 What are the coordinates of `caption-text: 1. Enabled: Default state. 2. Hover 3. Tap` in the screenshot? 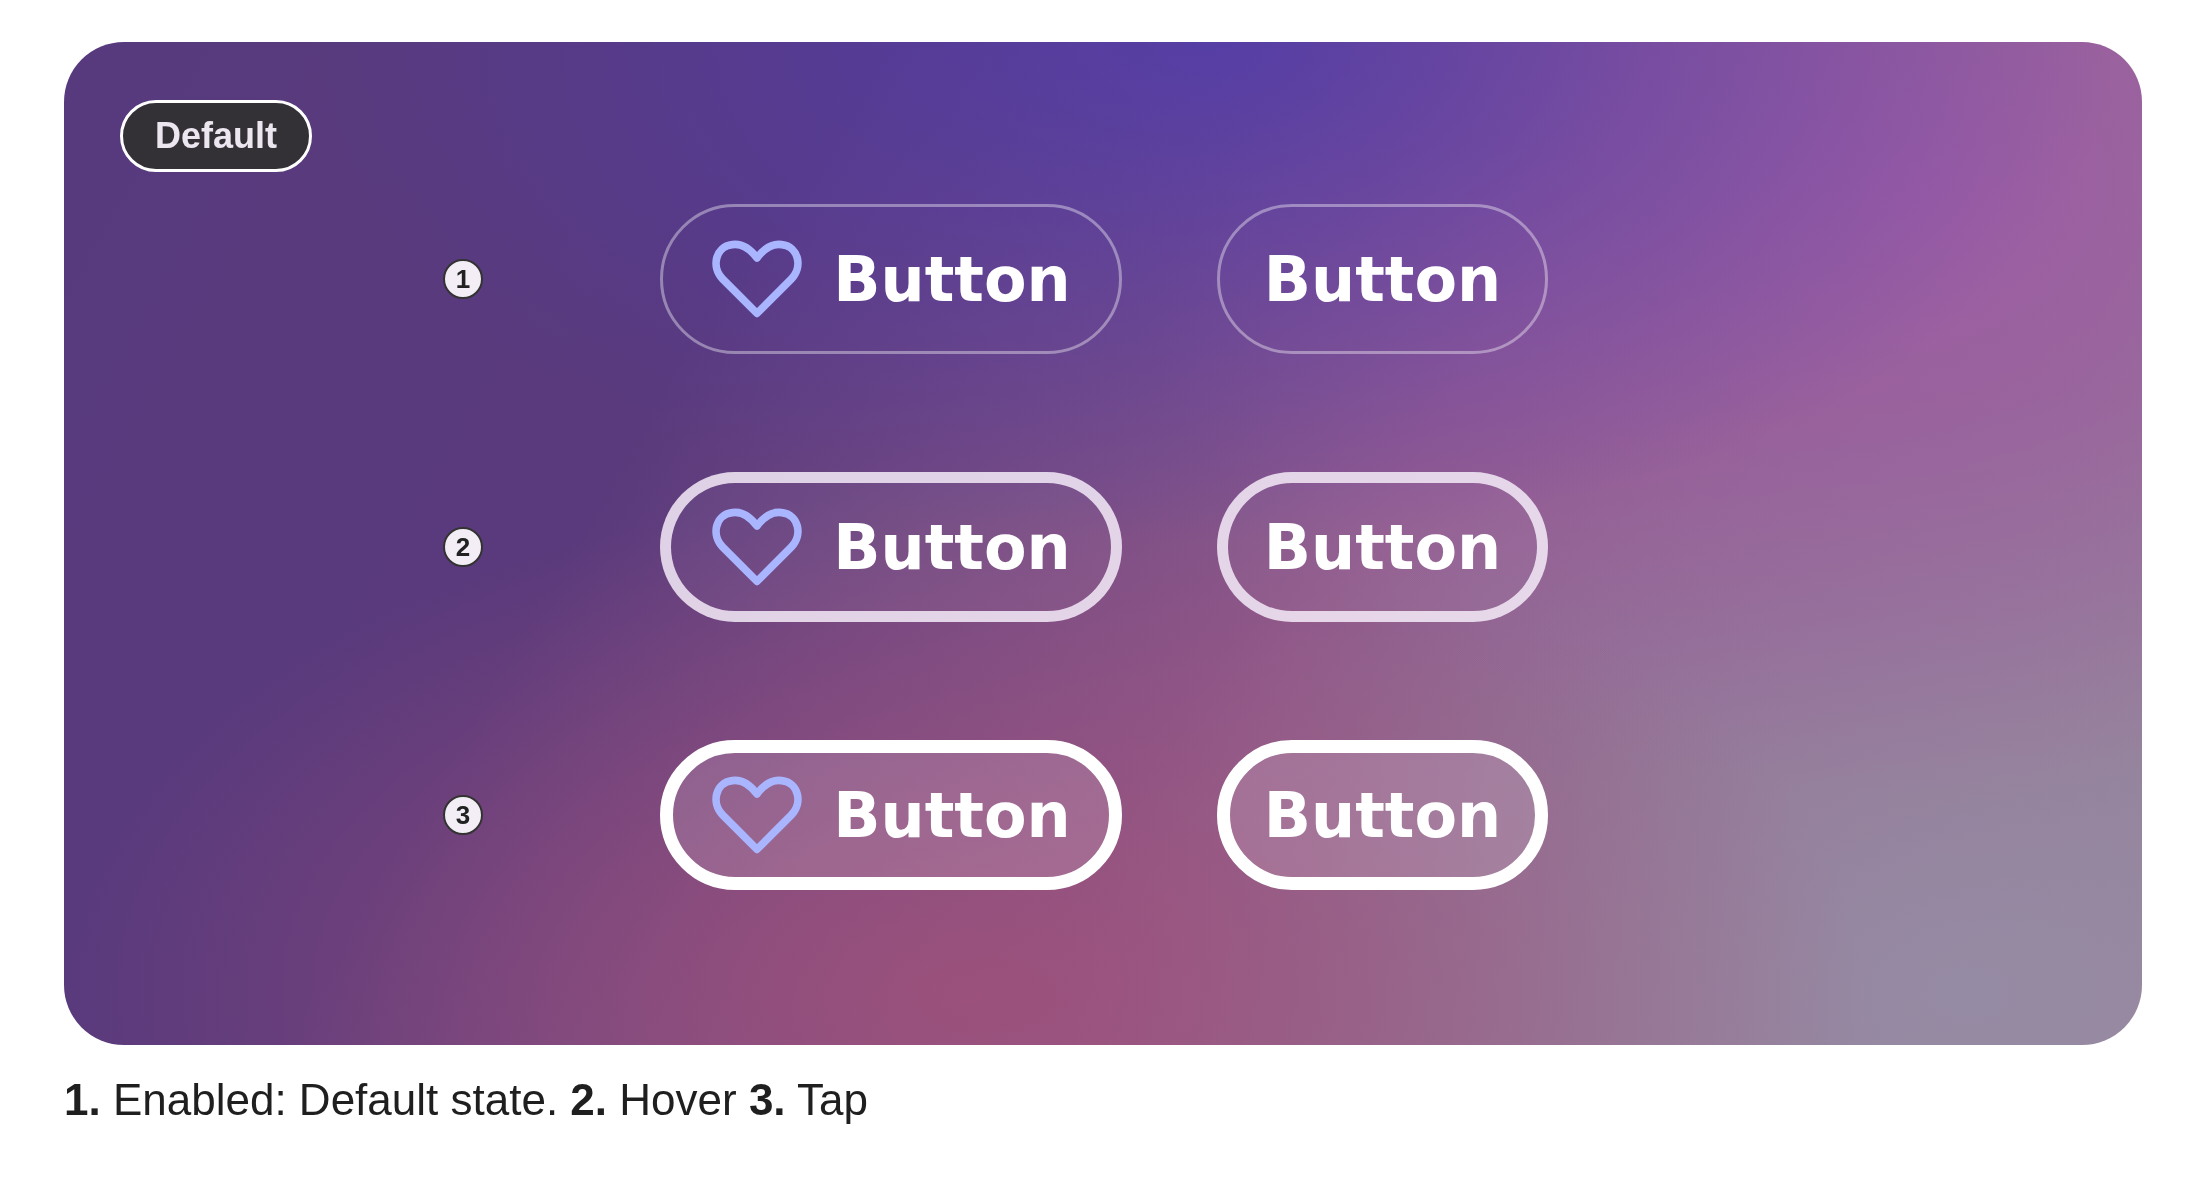 It's located at (466, 1100).